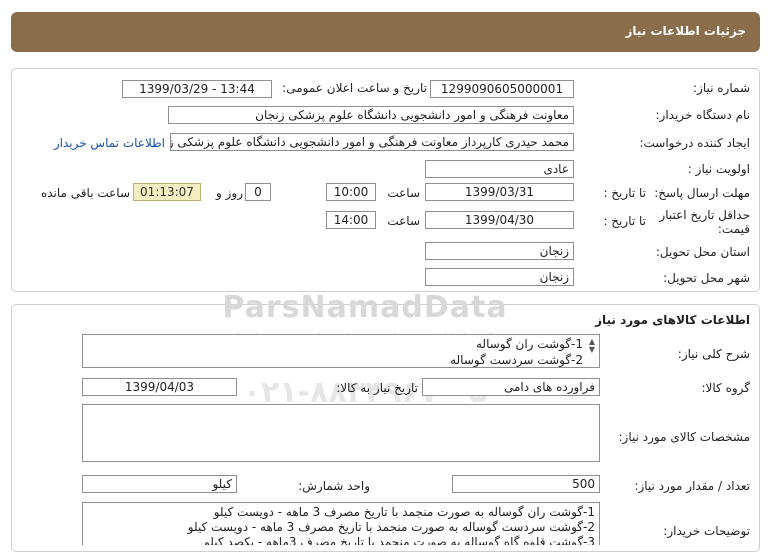 The image size is (770, 552). Describe the element at coordinates (341, 433) in the screenshot. I see `specs-field` at that location.